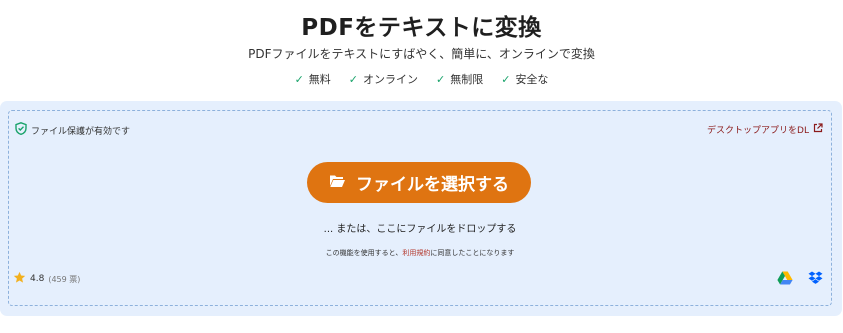 This screenshot has width=843, height=333. Describe the element at coordinates (37, 279) in the screenshot. I see `rating-value: 4.8` at that location.